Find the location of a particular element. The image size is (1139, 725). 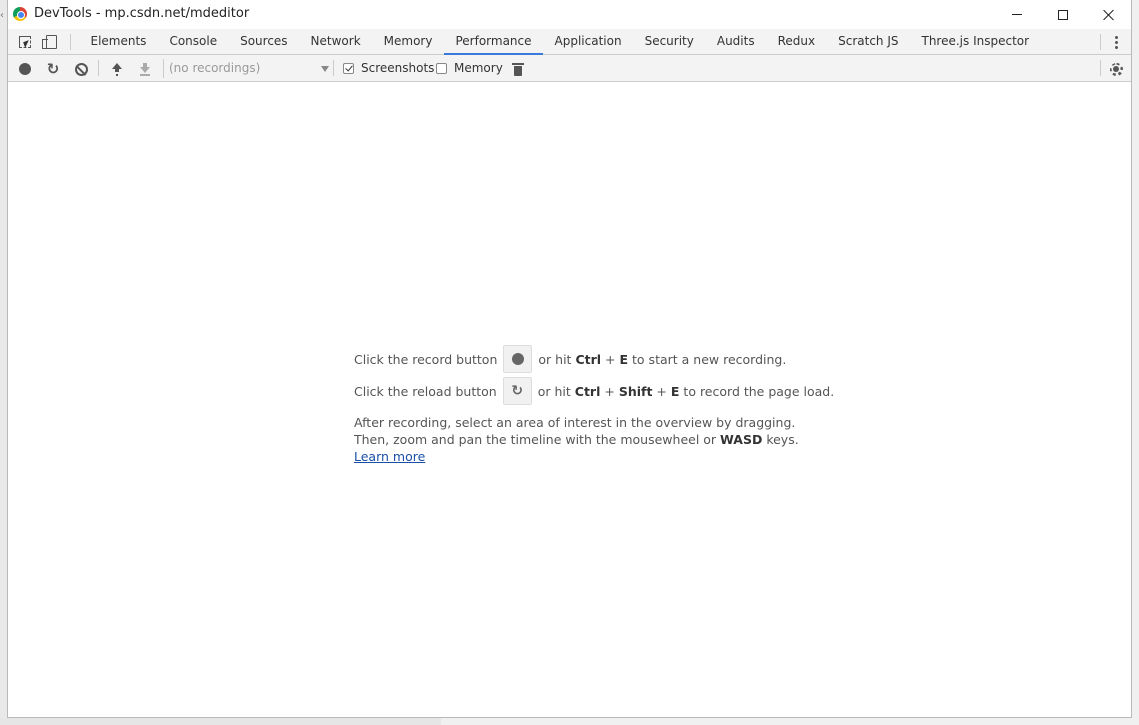

reload-key-e: E is located at coordinates (675, 391).